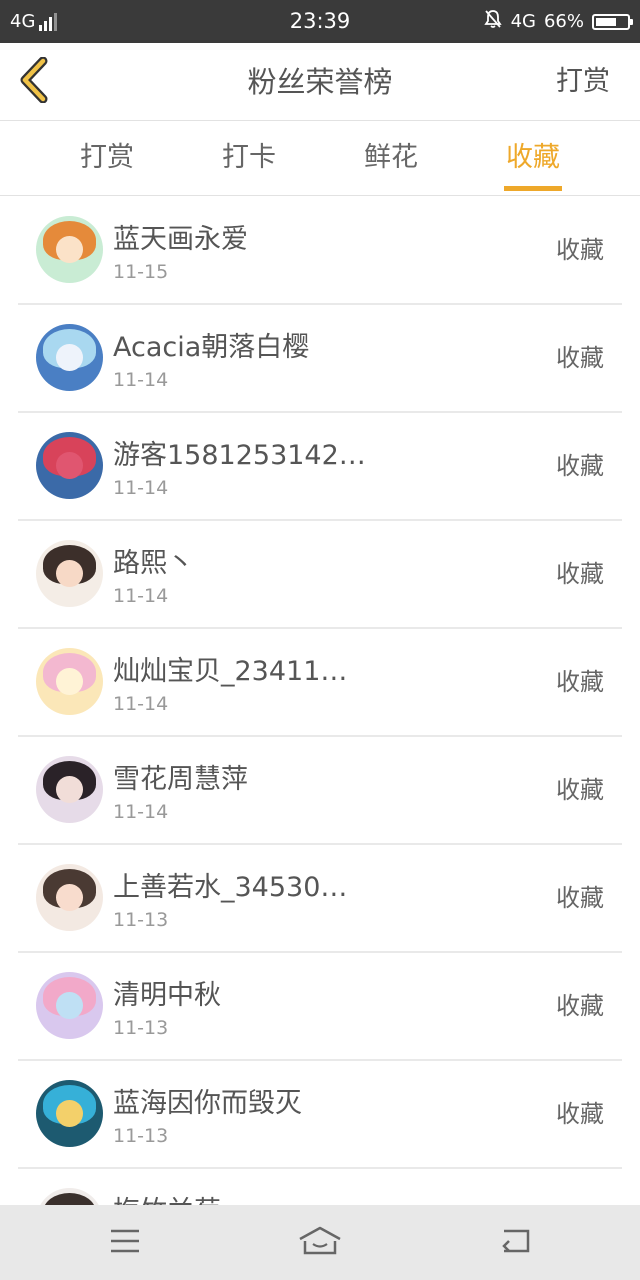 Image resolution: width=640 pixels, height=1280 pixels. Describe the element at coordinates (211, 347) in the screenshot. I see `user-name: Acacia朝落白樱` at that location.